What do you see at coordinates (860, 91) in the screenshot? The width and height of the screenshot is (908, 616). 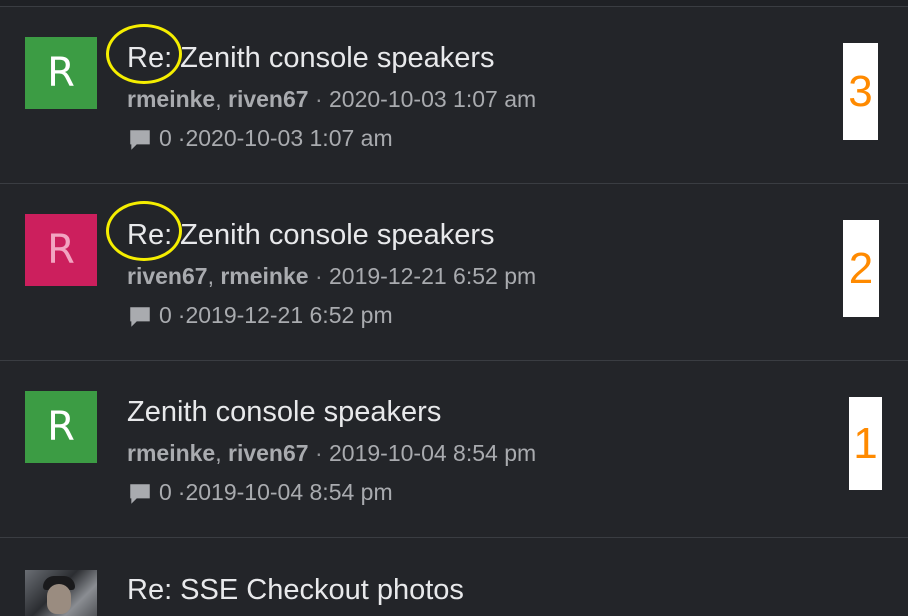 I see `annotation-number-badge: 3` at bounding box center [860, 91].